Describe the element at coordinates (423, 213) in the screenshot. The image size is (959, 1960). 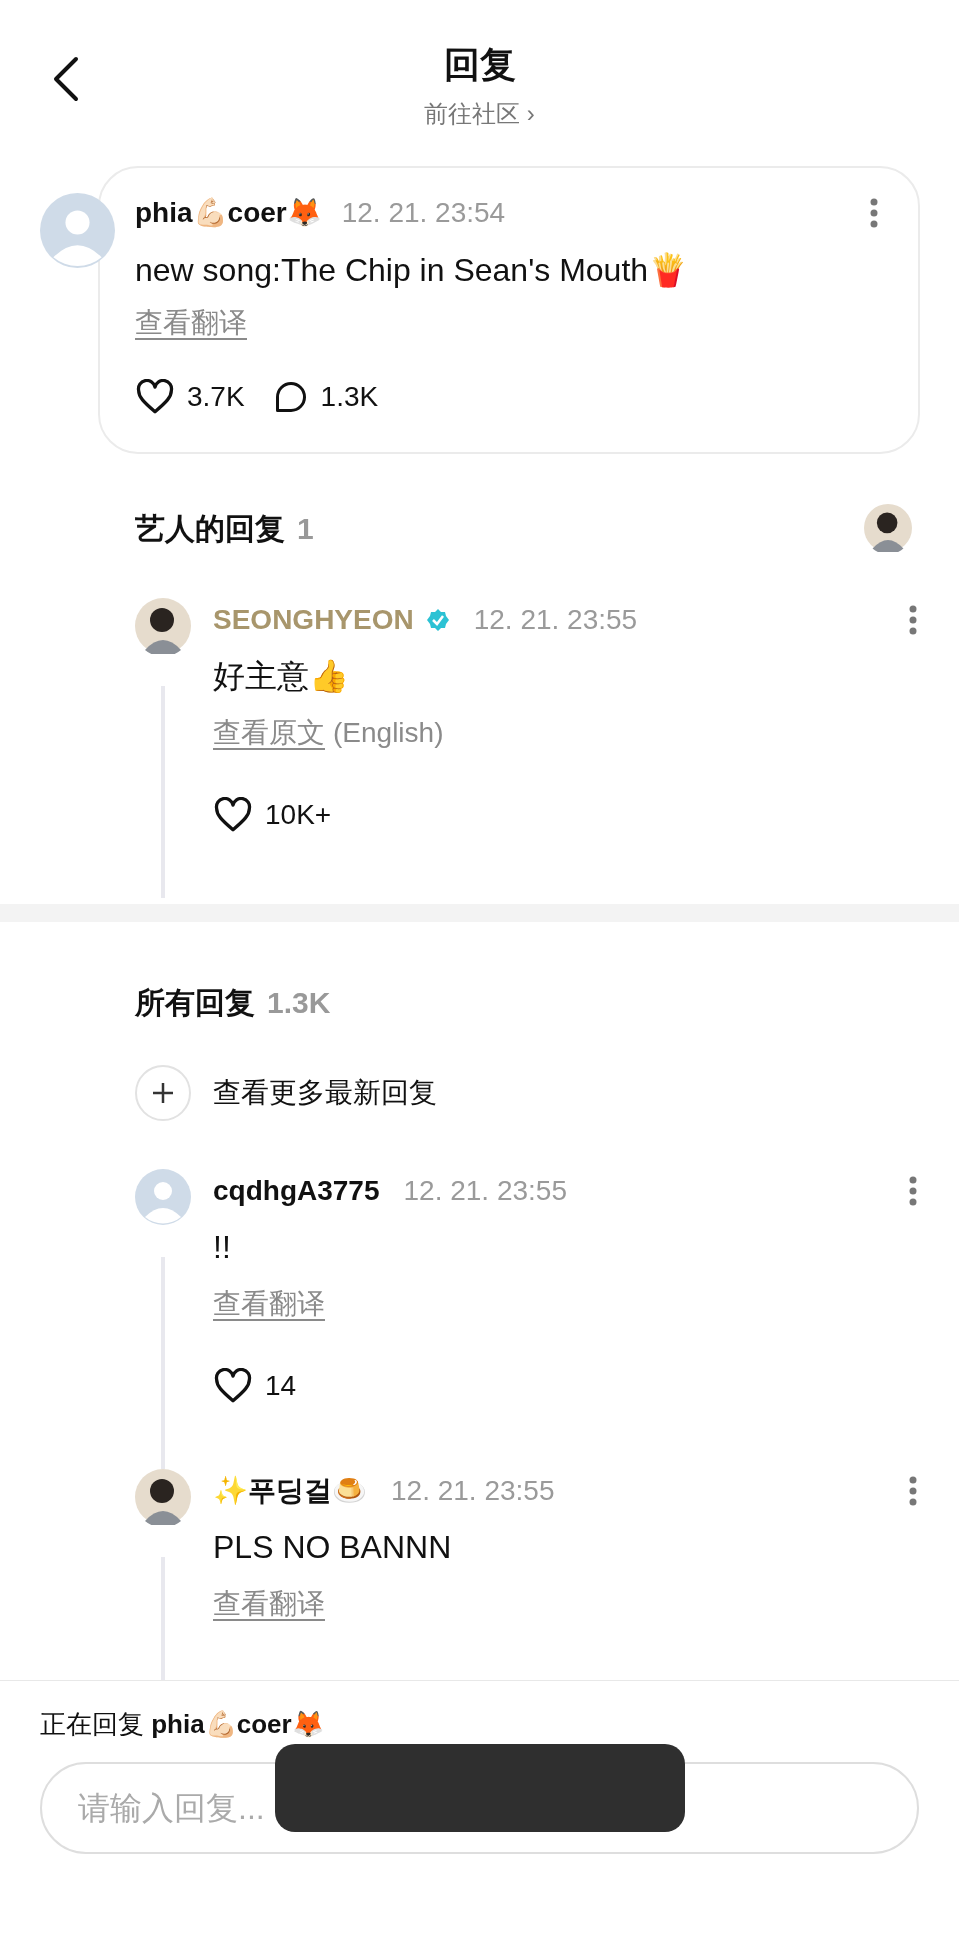
I see `timestamp: 12. 21. 23:54` at that location.